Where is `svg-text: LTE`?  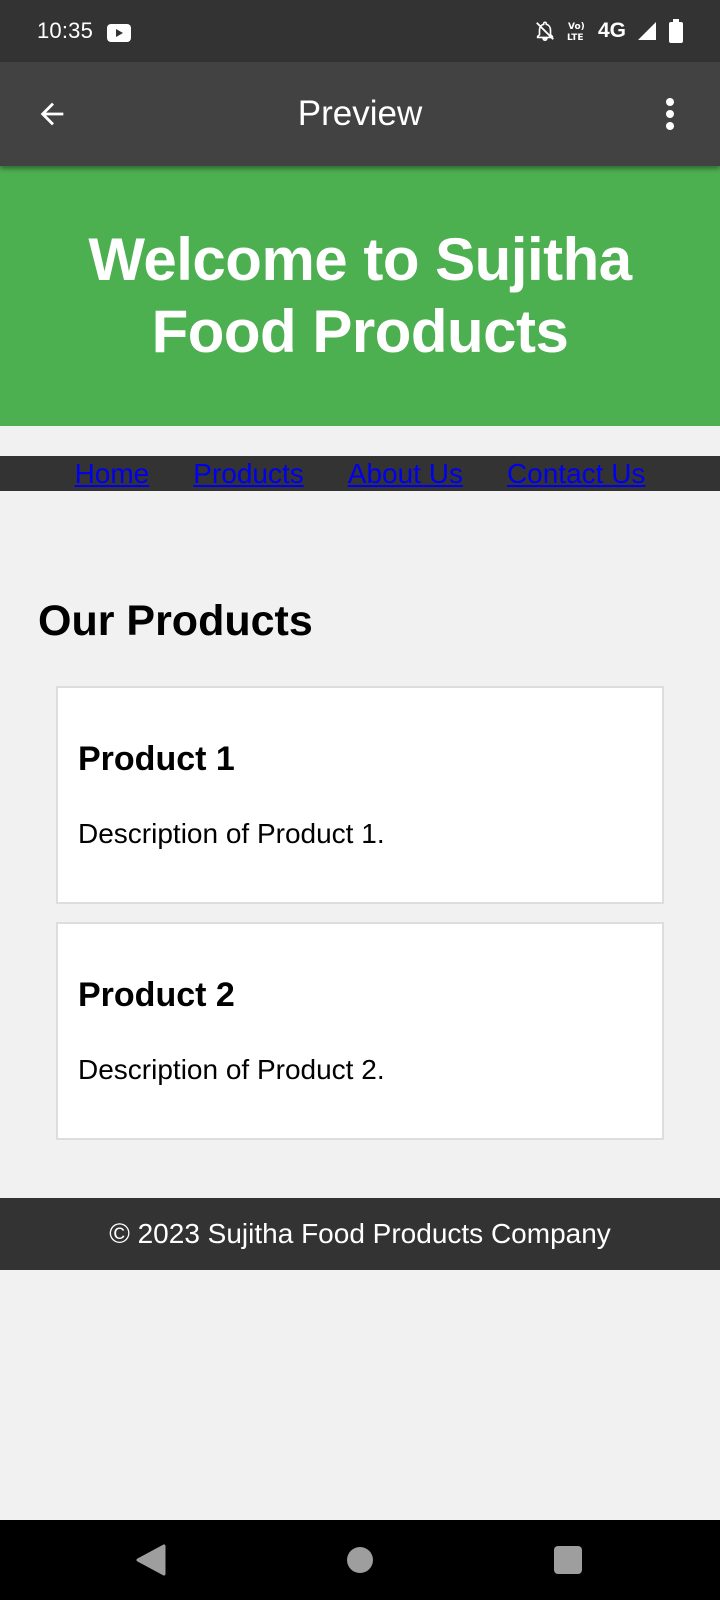 svg-text: LTE is located at coordinates (575, 38).